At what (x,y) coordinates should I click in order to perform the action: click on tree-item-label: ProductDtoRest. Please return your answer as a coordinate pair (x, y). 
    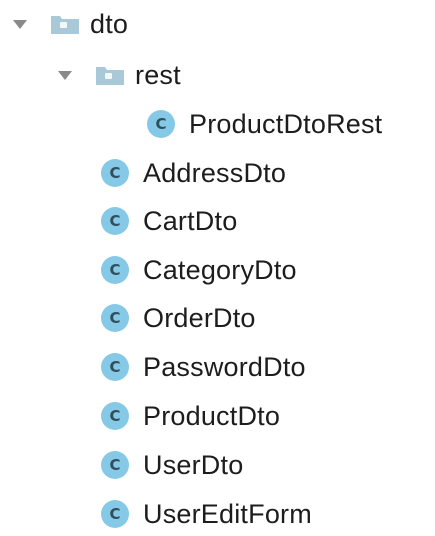
    Looking at the image, I should click on (286, 123).